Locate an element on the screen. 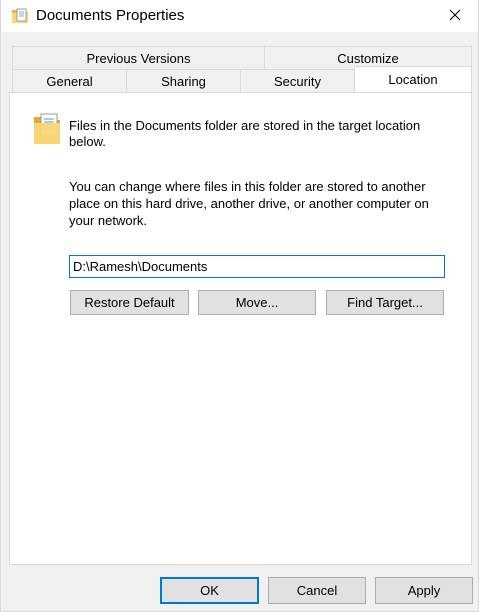 Image resolution: width=479 pixels, height=612 pixels. tab-label: Location is located at coordinates (413, 79).